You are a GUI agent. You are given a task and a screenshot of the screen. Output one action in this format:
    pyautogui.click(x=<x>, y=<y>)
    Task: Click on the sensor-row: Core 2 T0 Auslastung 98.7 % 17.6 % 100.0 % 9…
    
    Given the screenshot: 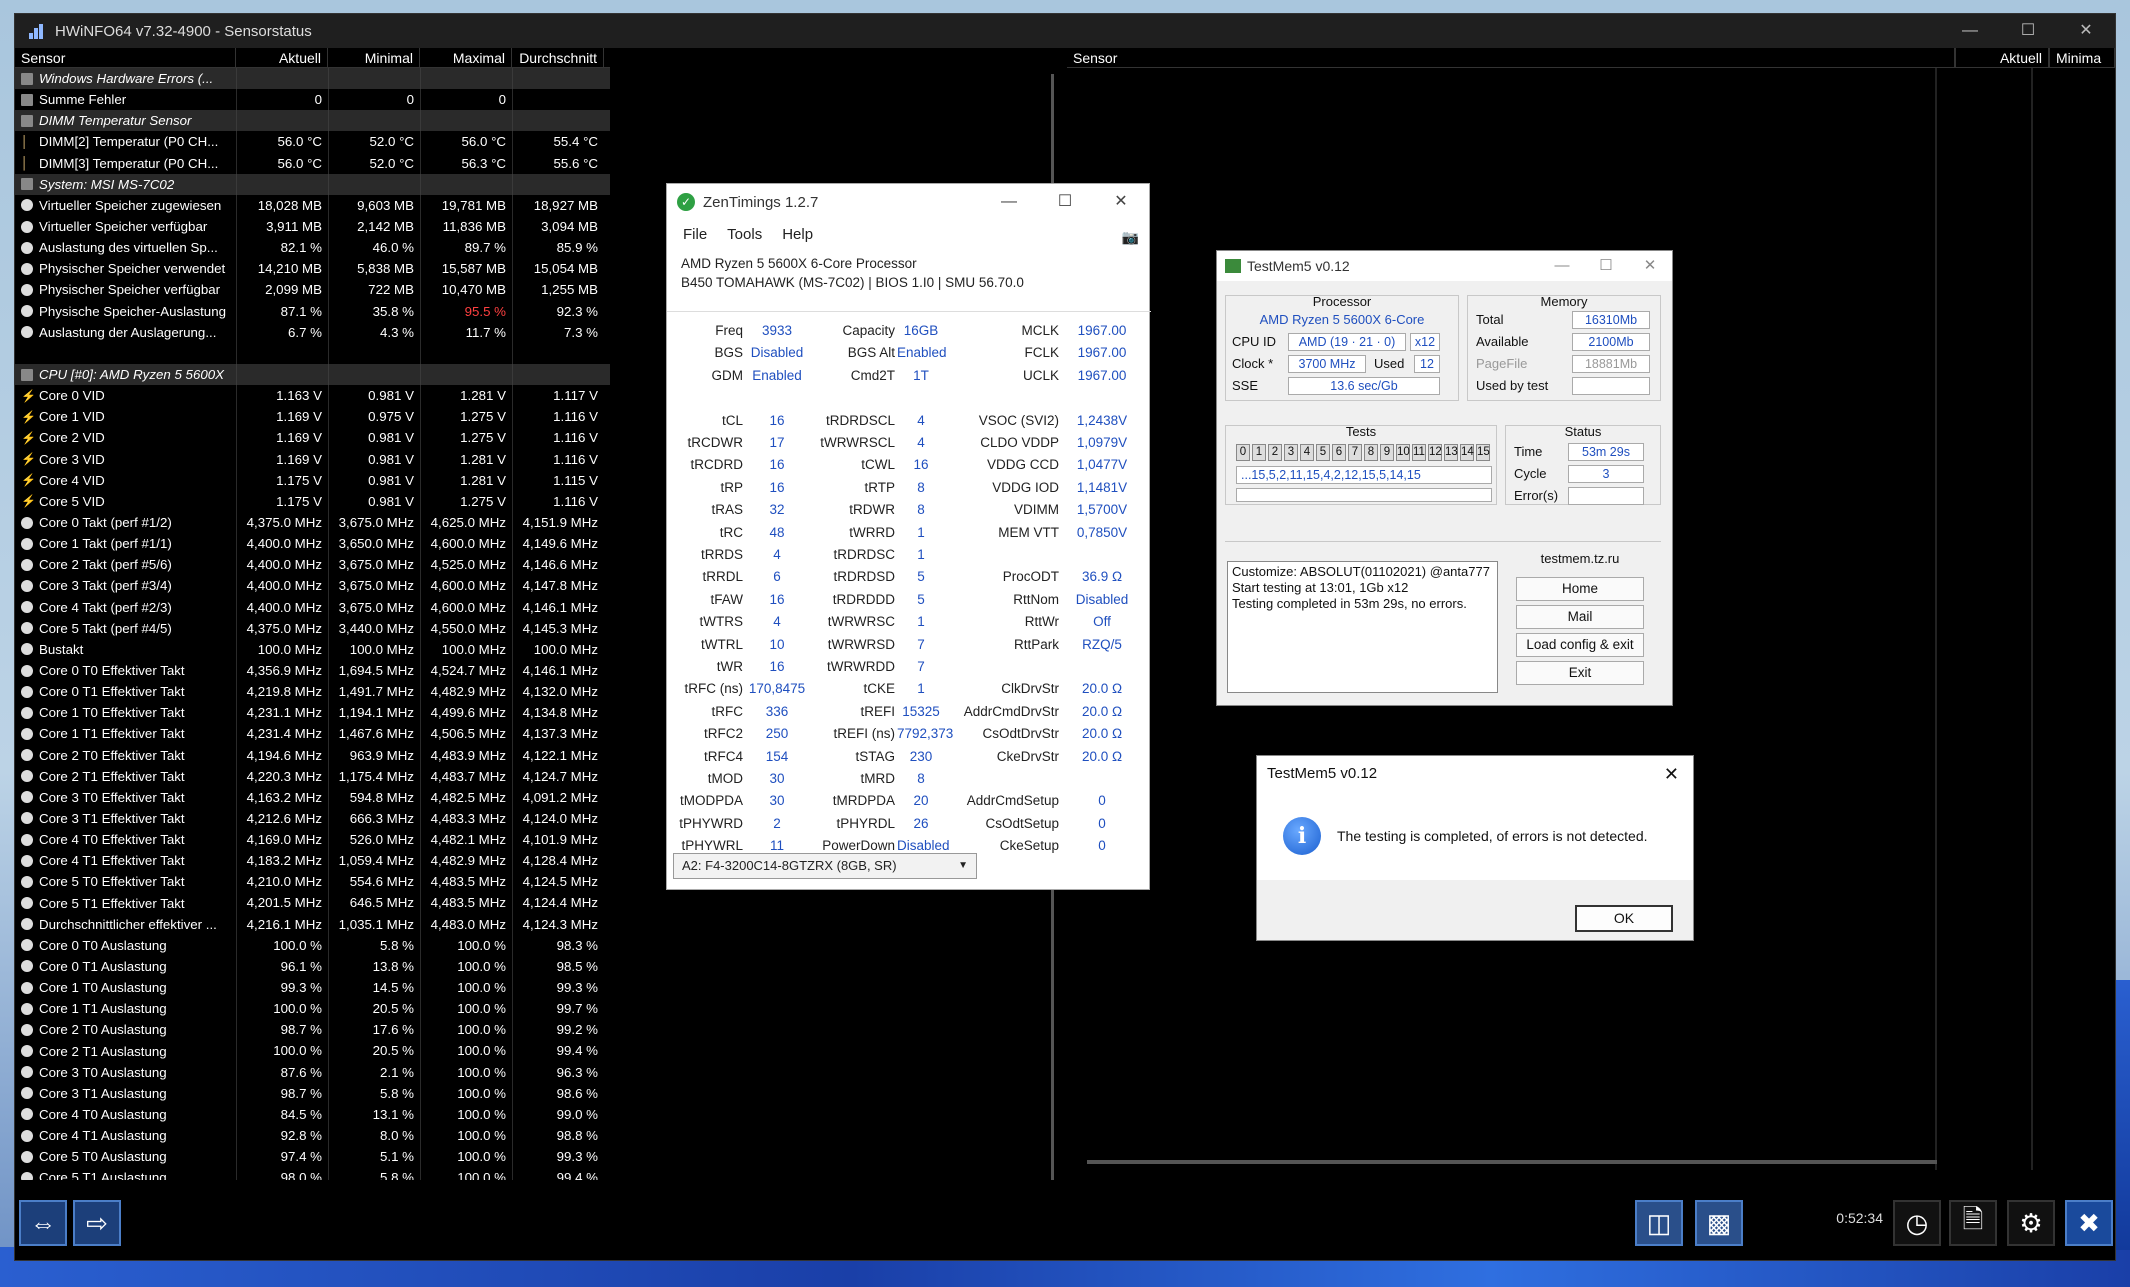 What is the action you would take?
    pyautogui.click(x=312, y=1030)
    